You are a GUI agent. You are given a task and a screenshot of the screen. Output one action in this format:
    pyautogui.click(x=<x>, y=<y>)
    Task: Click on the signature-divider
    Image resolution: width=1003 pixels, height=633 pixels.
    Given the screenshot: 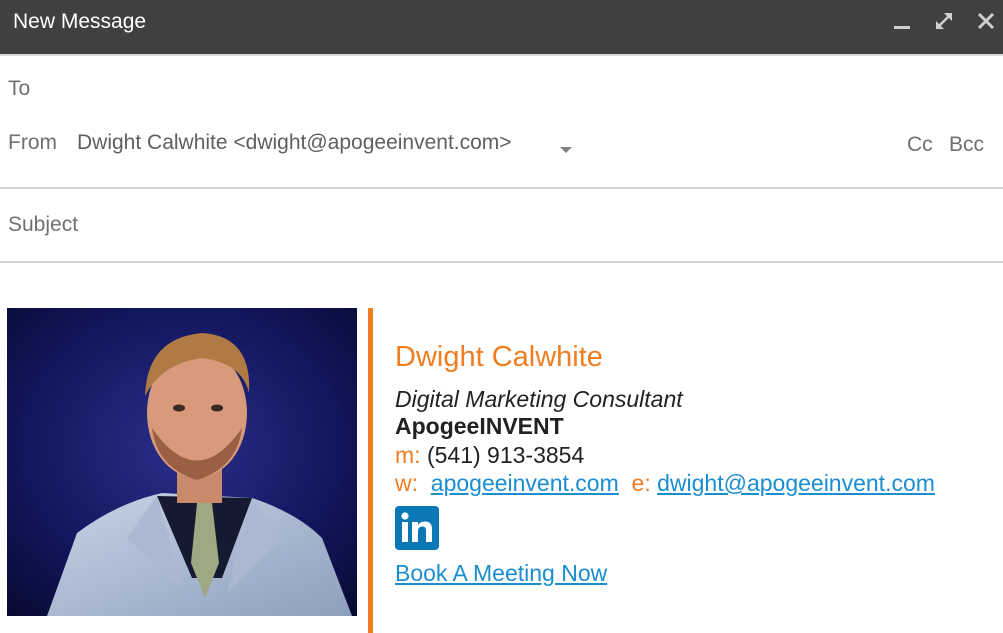 What is the action you would take?
    pyautogui.click(x=370, y=470)
    